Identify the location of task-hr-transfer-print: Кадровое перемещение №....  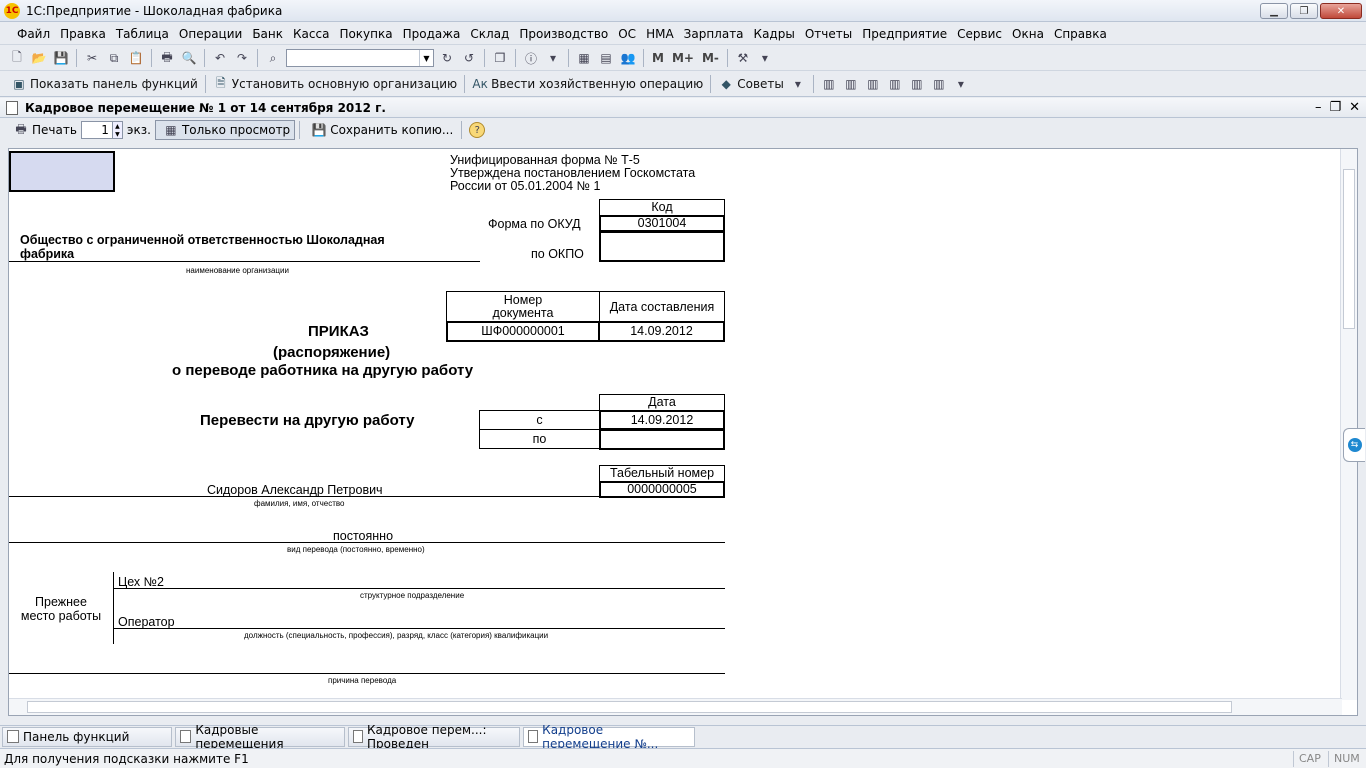
(609, 737).